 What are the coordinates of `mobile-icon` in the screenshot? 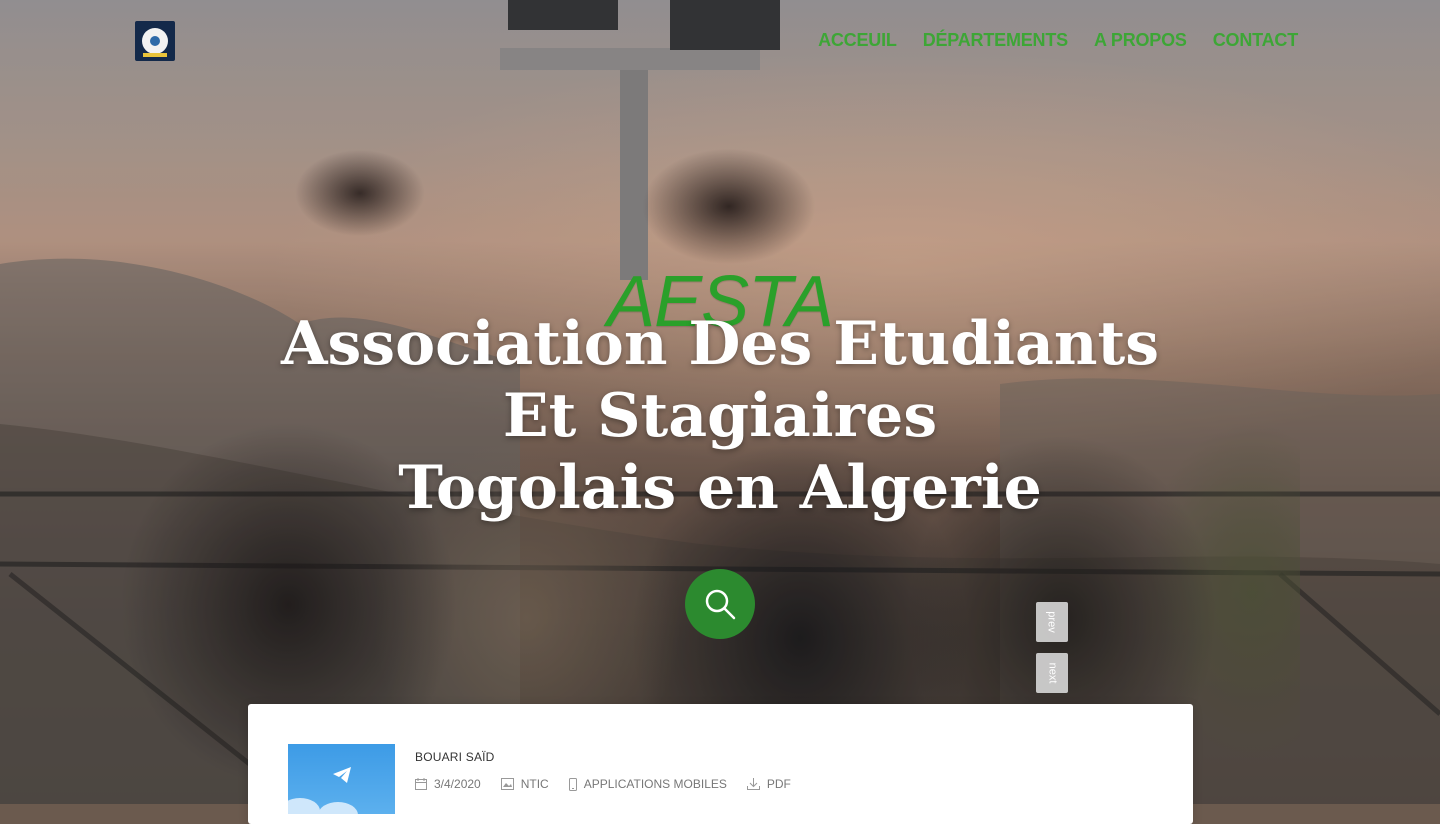 It's located at (572, 784).